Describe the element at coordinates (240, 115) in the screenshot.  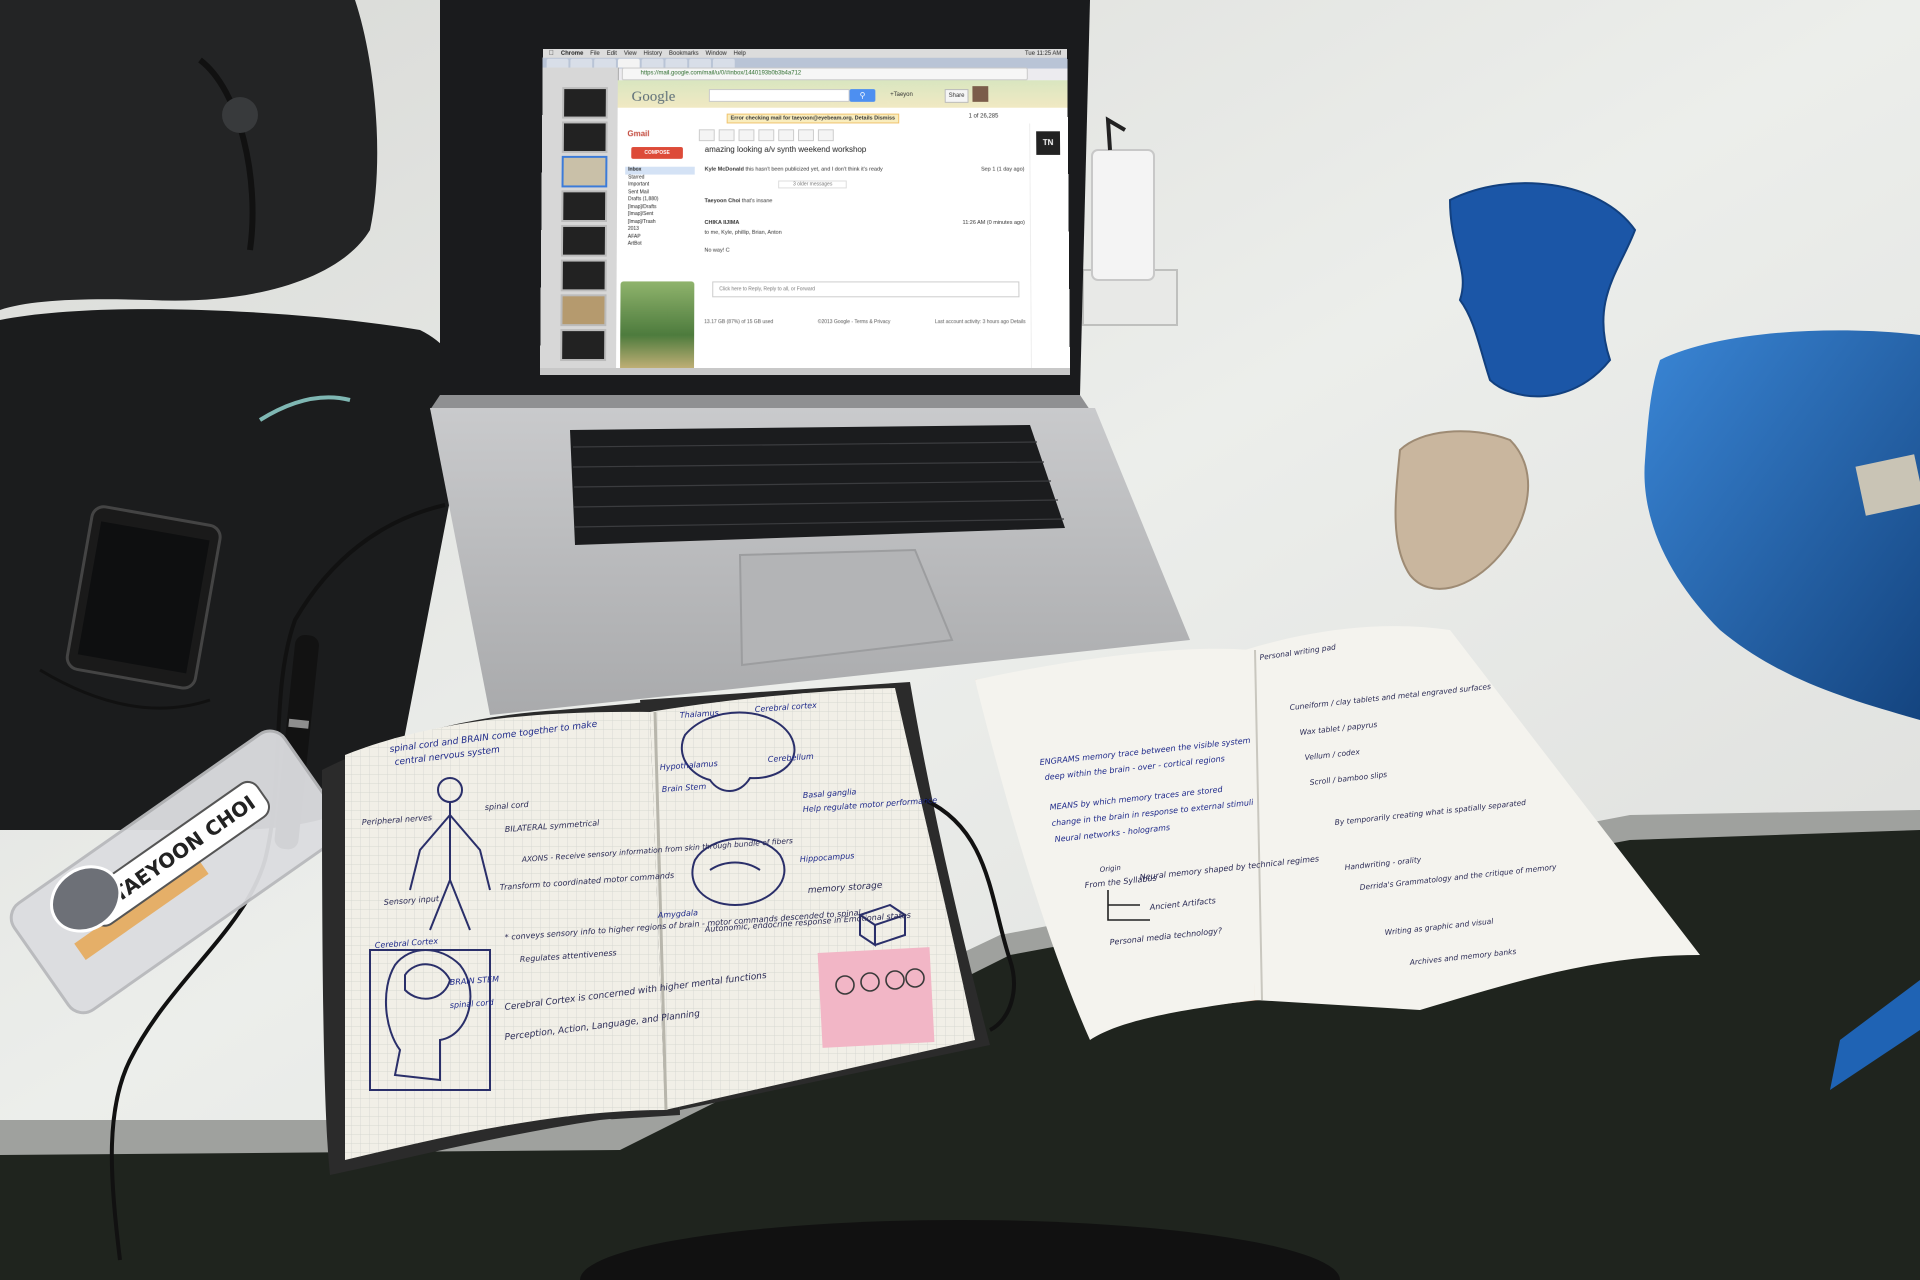
I see `backpack-logo` at that location.